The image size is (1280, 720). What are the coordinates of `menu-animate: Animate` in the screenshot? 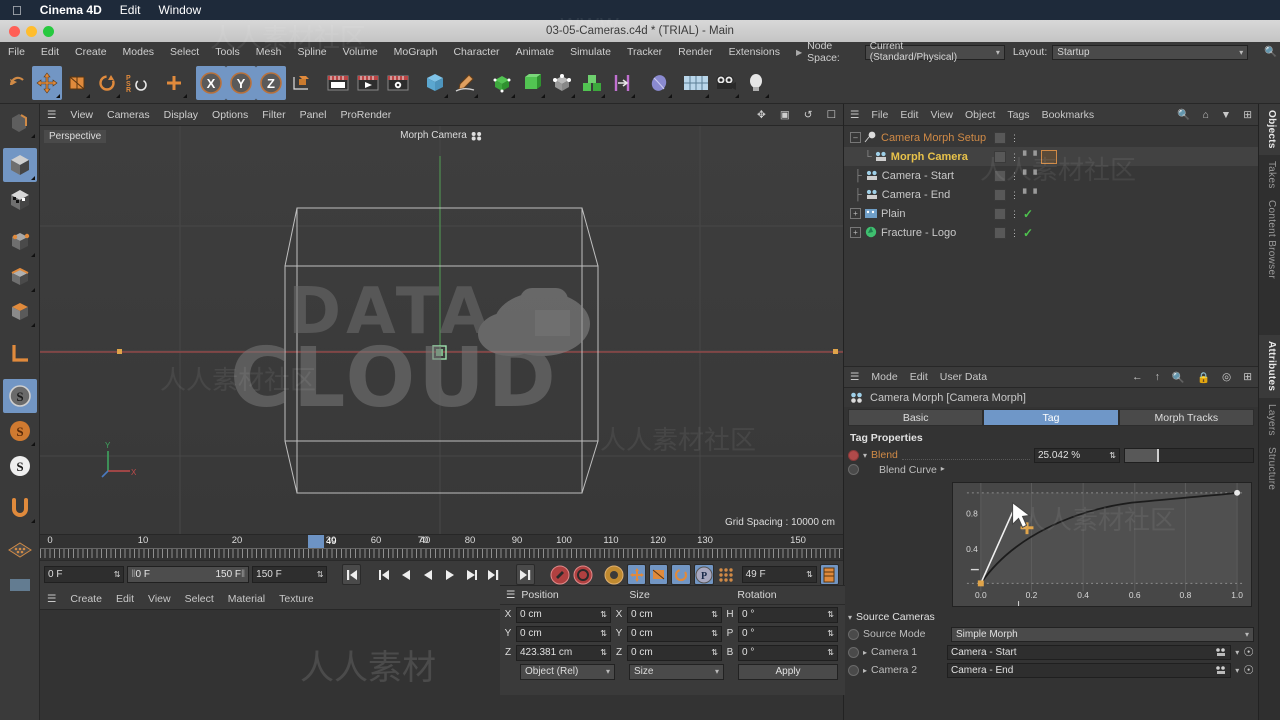 It's located at (535, 52).